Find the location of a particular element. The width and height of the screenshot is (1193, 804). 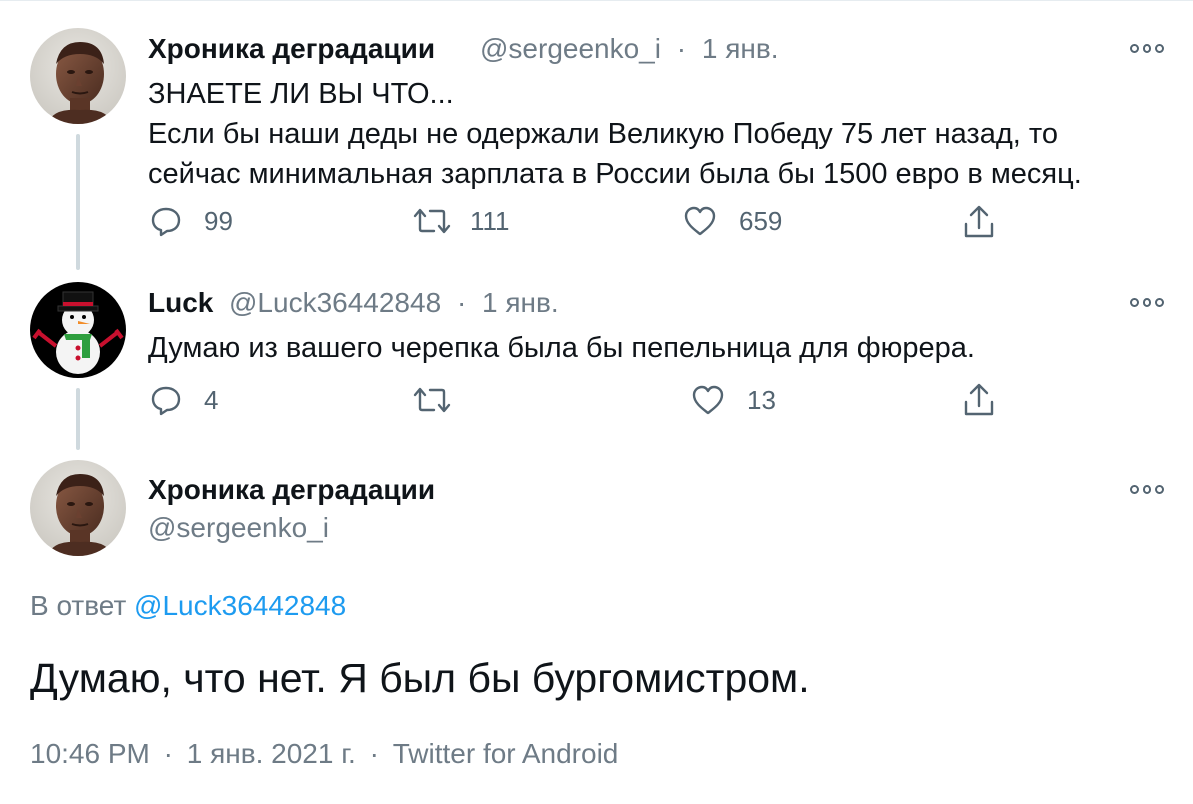

tweet-full-date: 1 янв. 2021 г. is located at coordinates (271, 753).